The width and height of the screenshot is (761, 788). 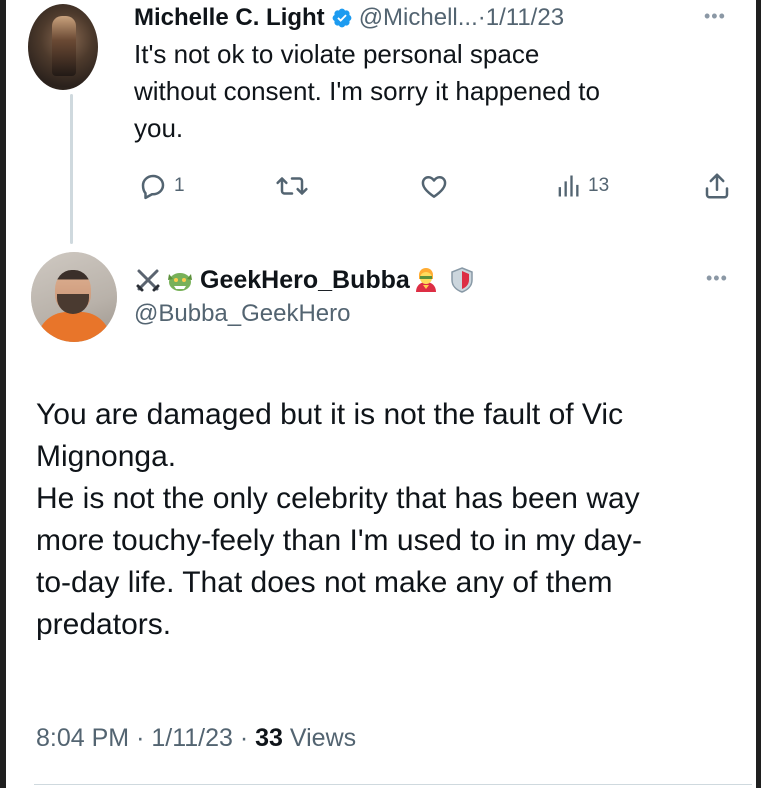 I want to click on like-icon, so click(x=434, y=187).